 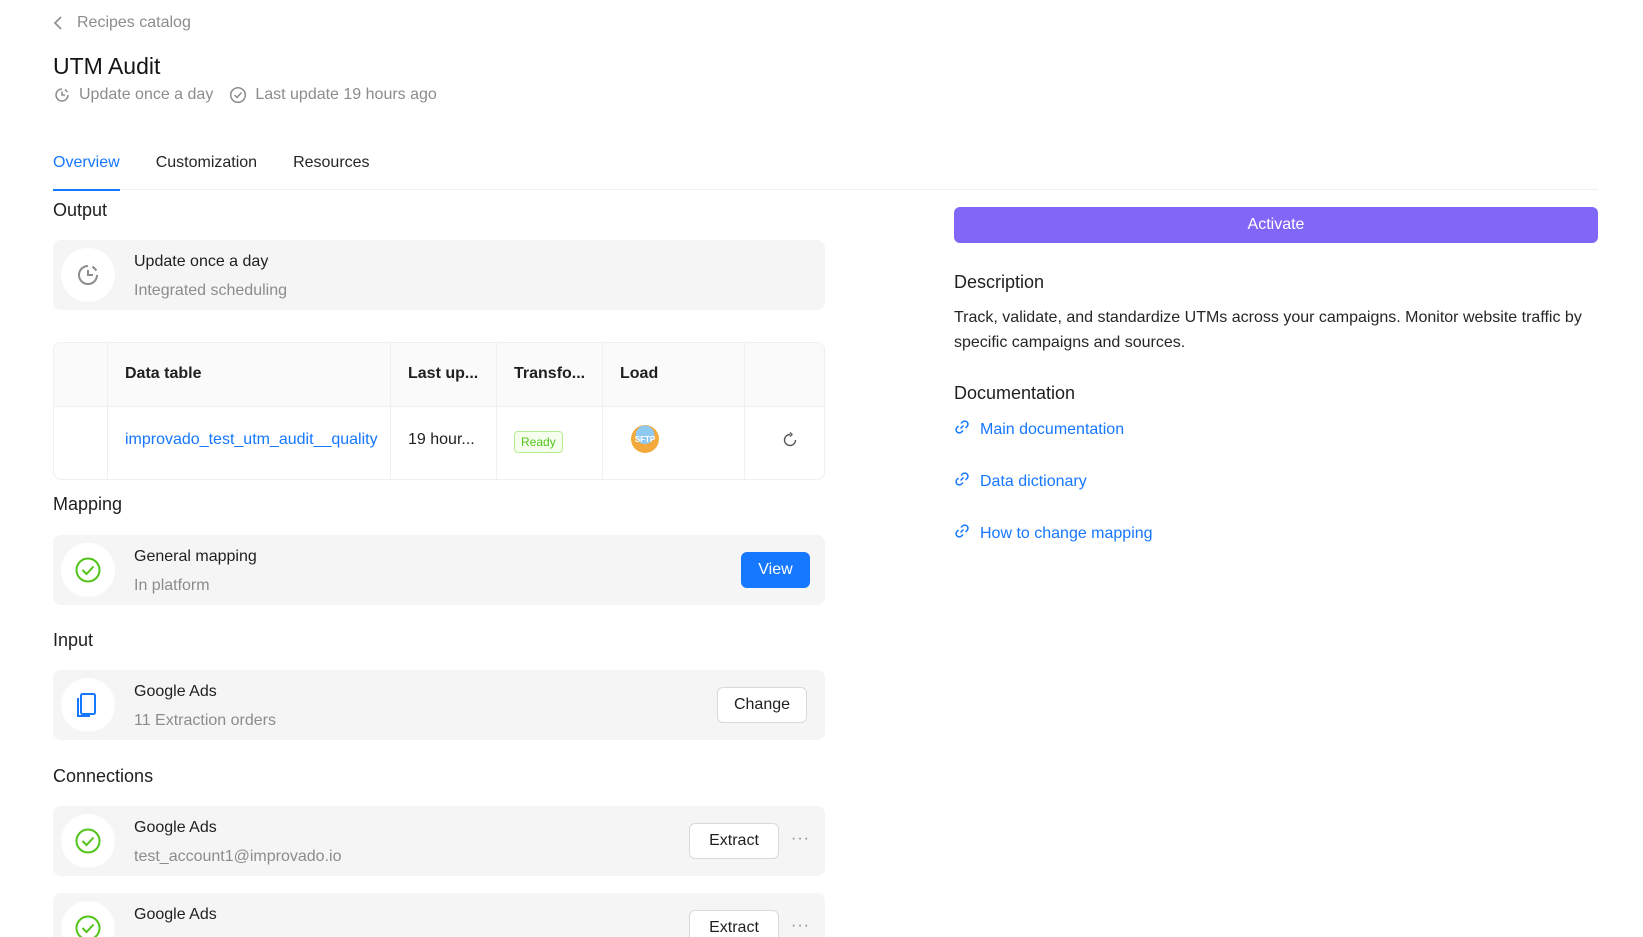 I want to click on output-schedule-sub: Integrated scheduling, so click(x=210, y=290).